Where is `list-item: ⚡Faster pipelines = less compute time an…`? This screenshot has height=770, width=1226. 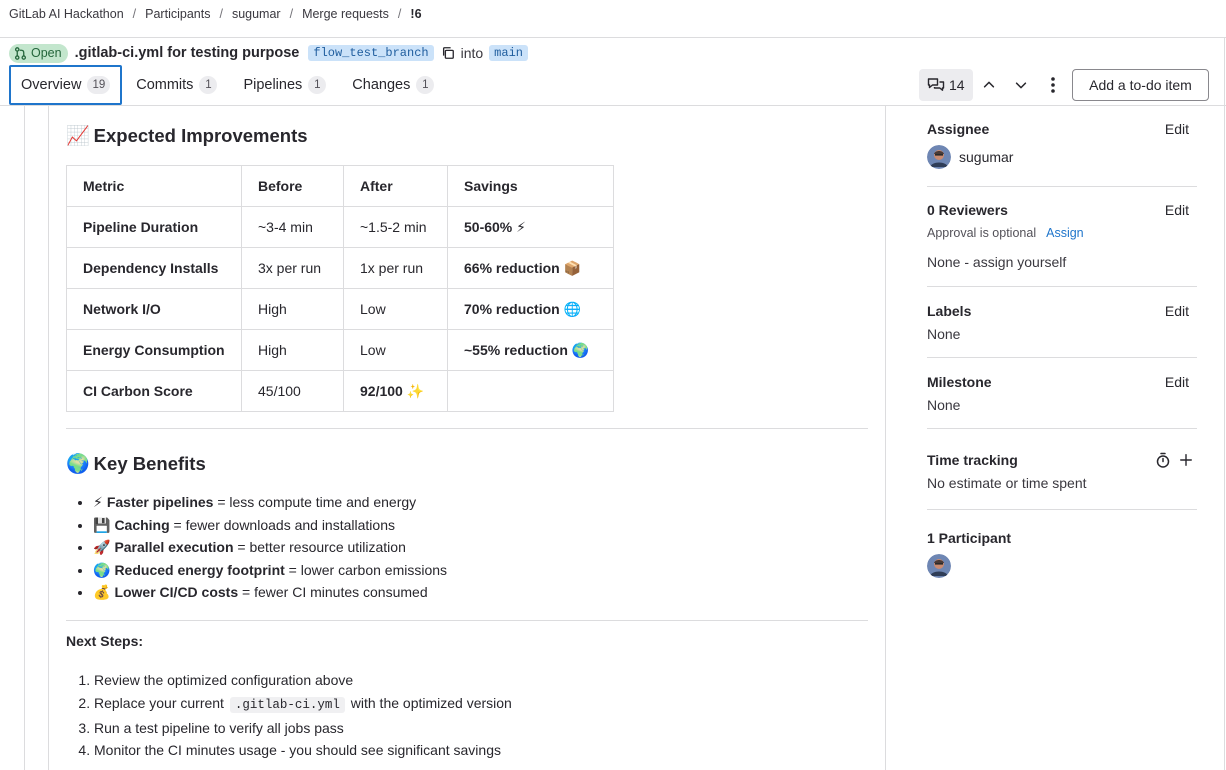
list-item: ⚡Faster pipelines = less compute time an… is located at coordinates (270, 502).